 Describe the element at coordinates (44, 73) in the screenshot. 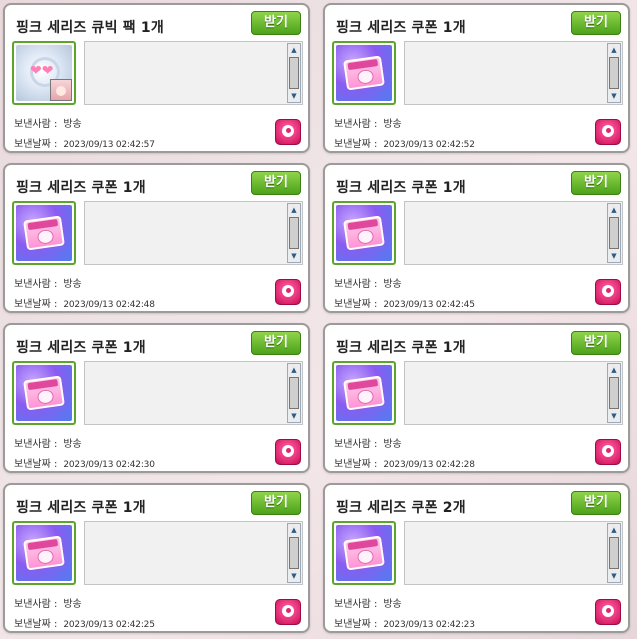

I see `cubic-pack-icon: ❤❤` at that location.